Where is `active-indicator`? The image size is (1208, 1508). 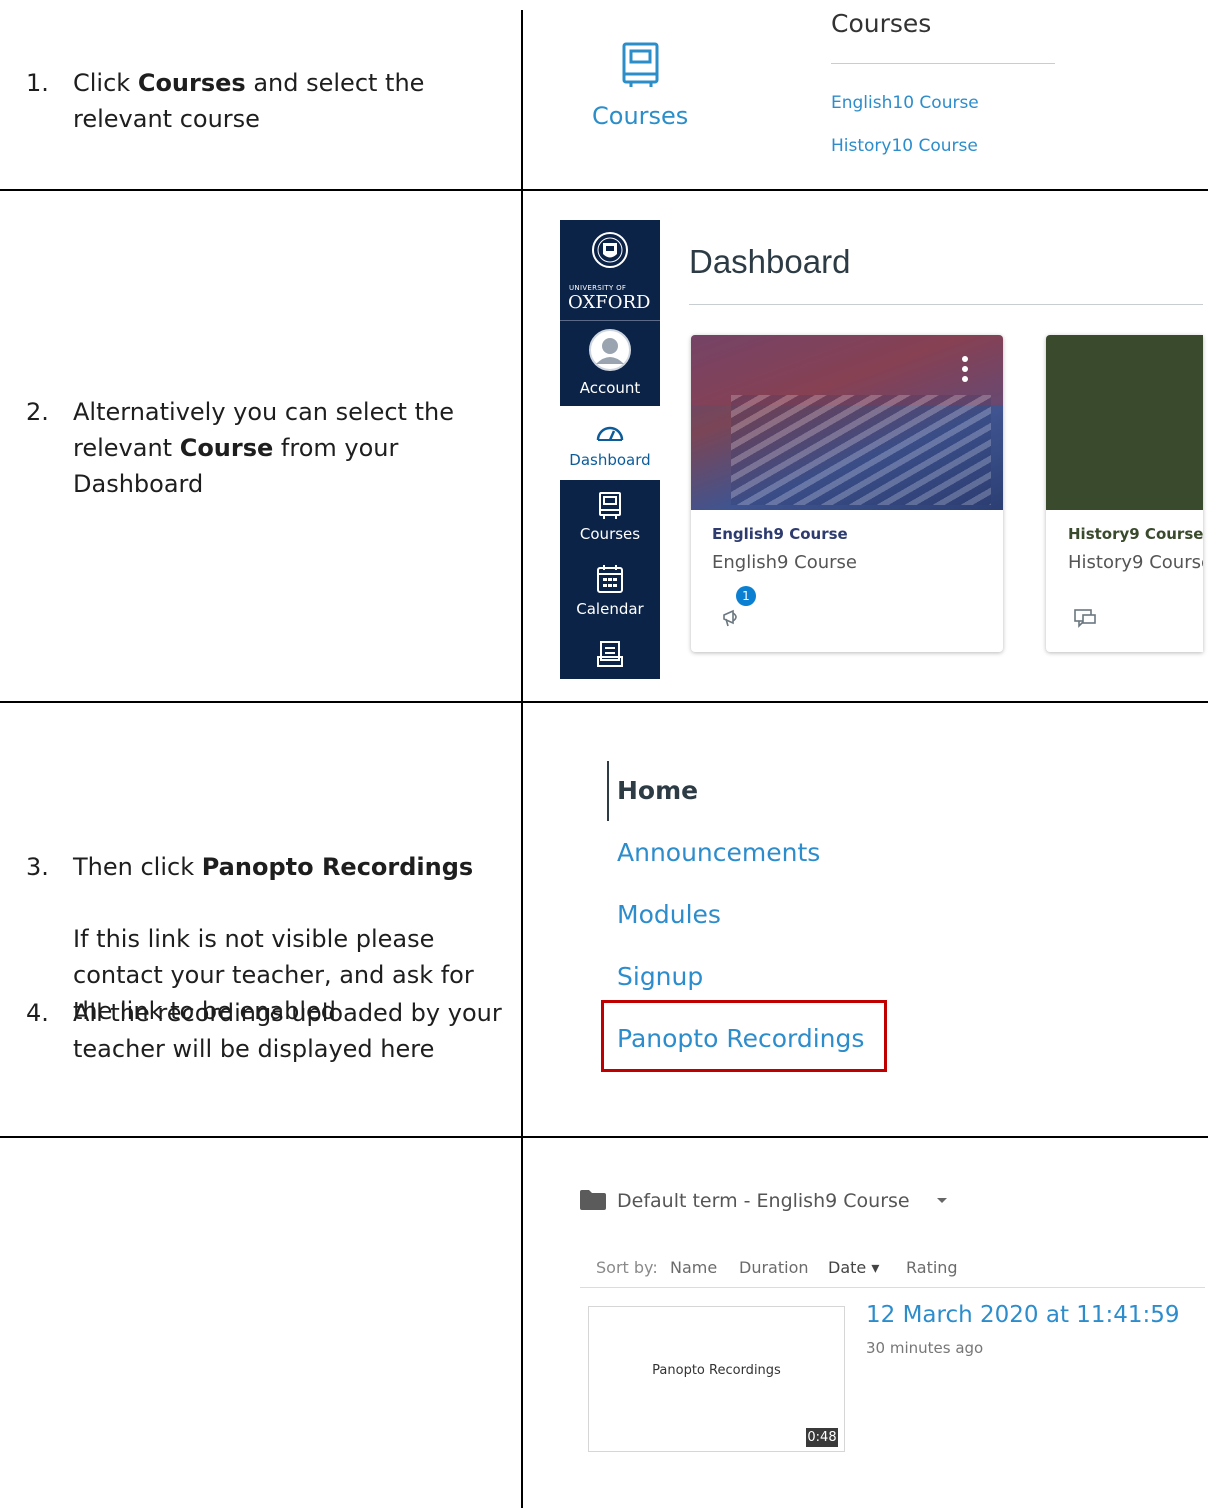 active-indicator is located at coordinates (608, 791).